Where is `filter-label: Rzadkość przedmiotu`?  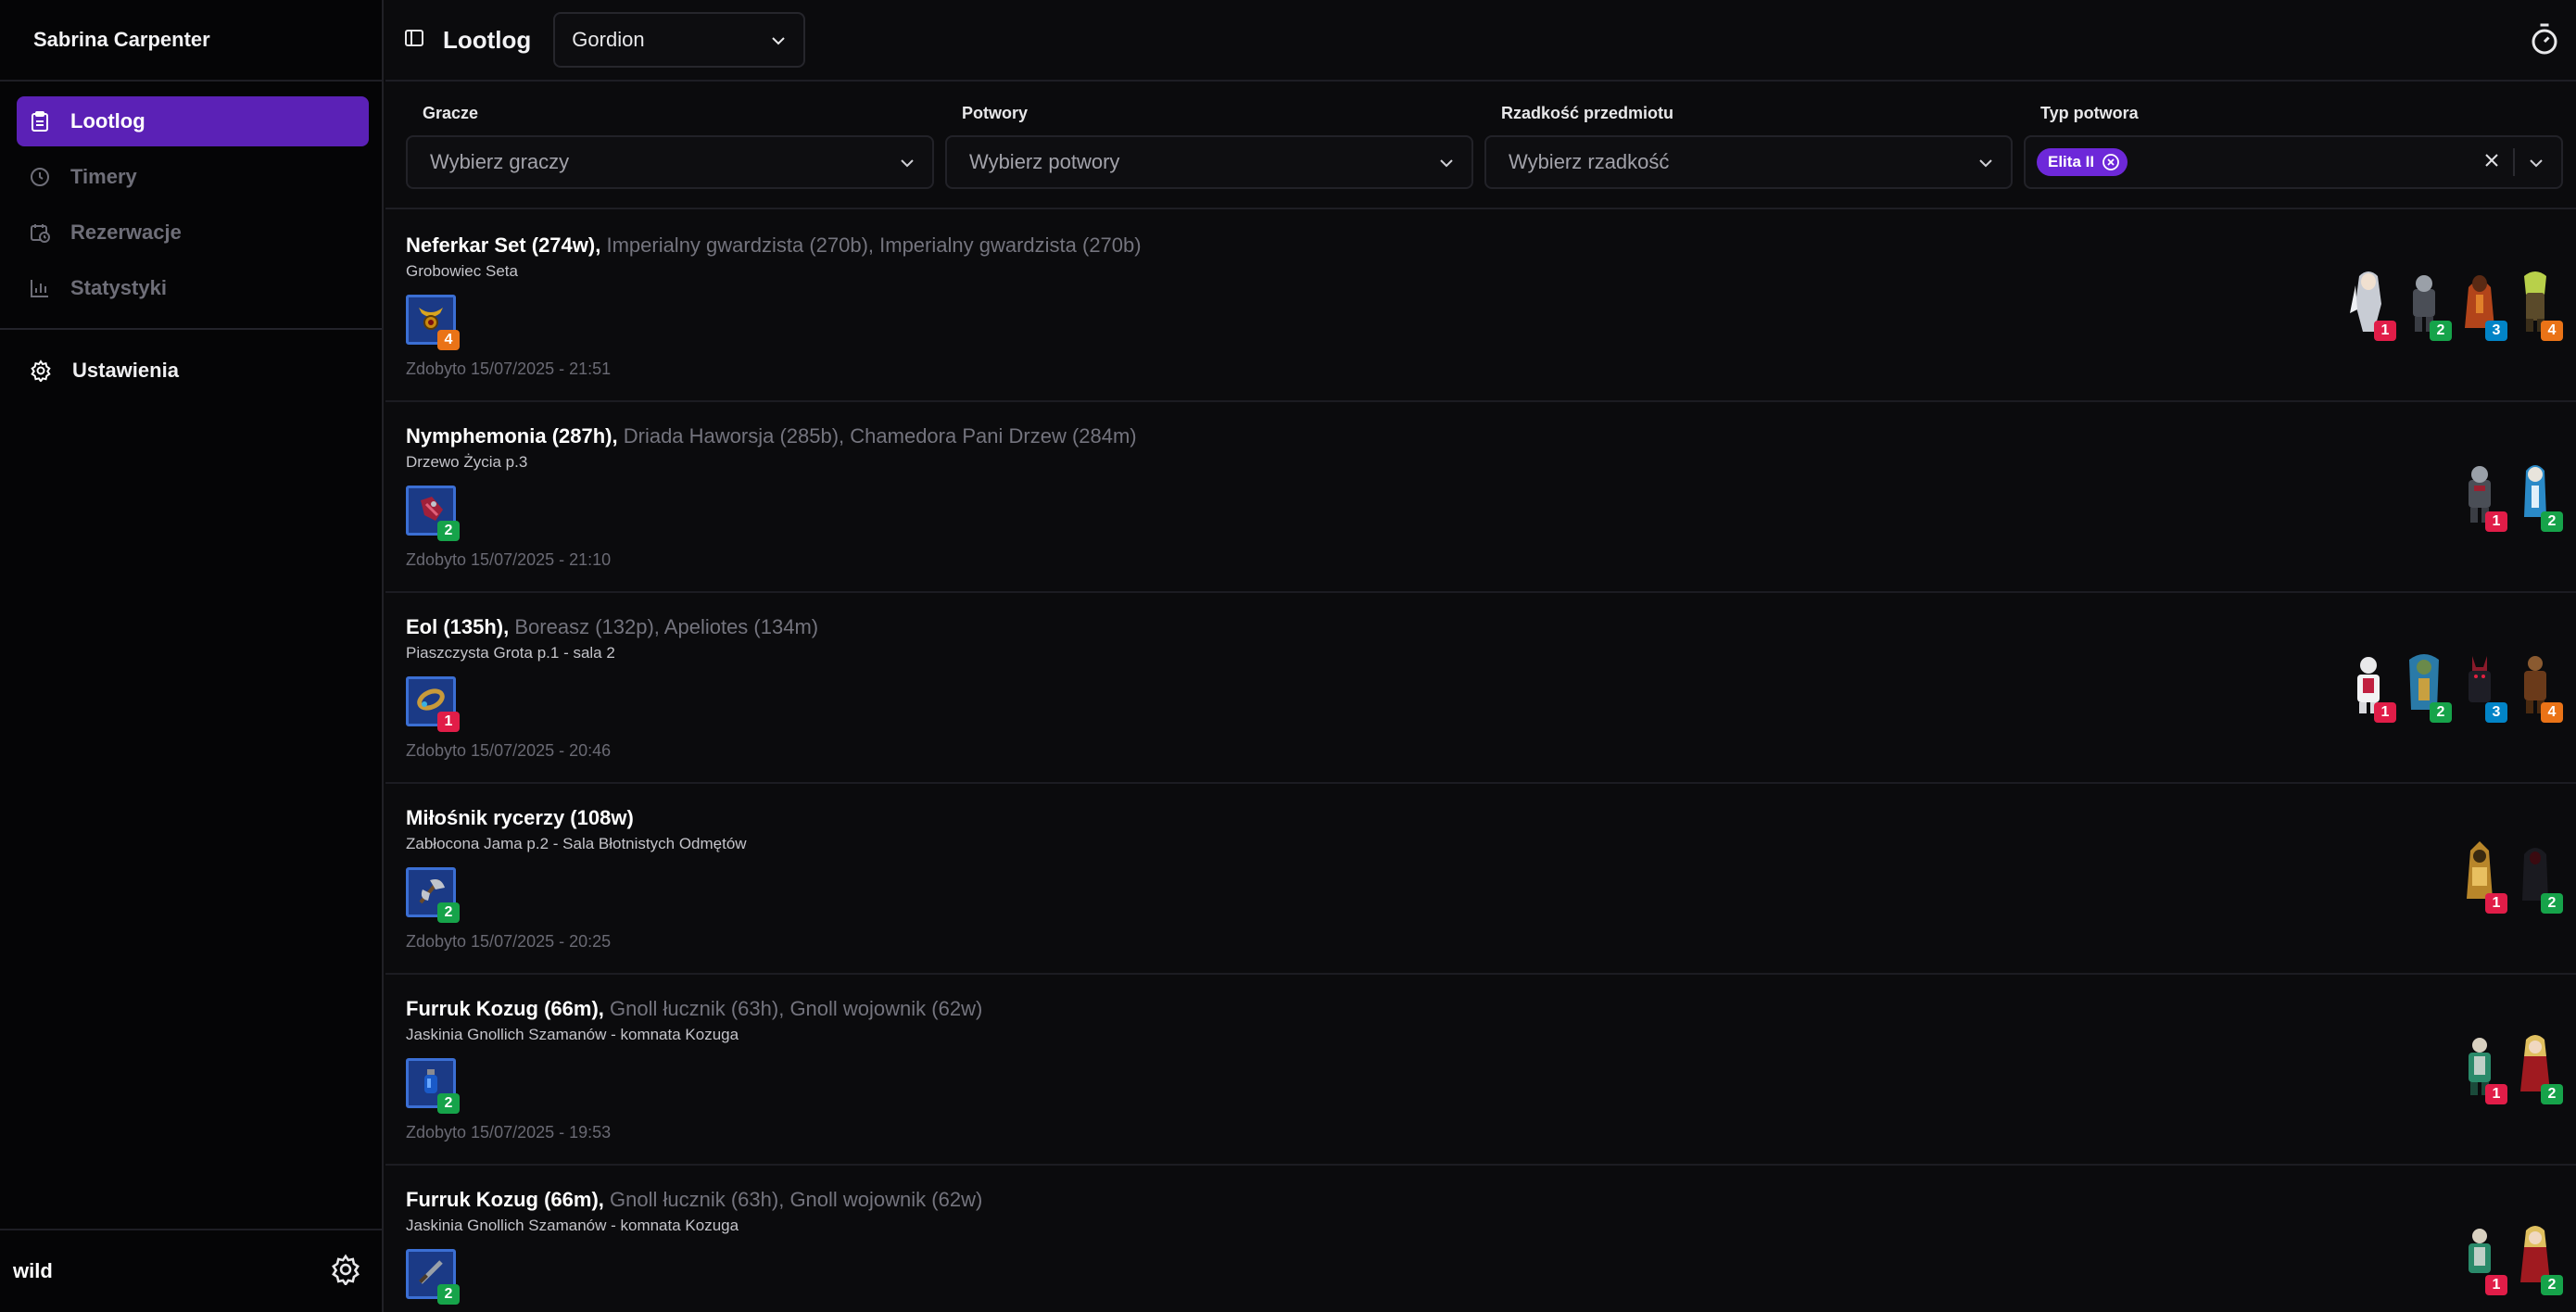
filter-label: Rzadkość przedmiotu is located at coordinates (1587, 113).